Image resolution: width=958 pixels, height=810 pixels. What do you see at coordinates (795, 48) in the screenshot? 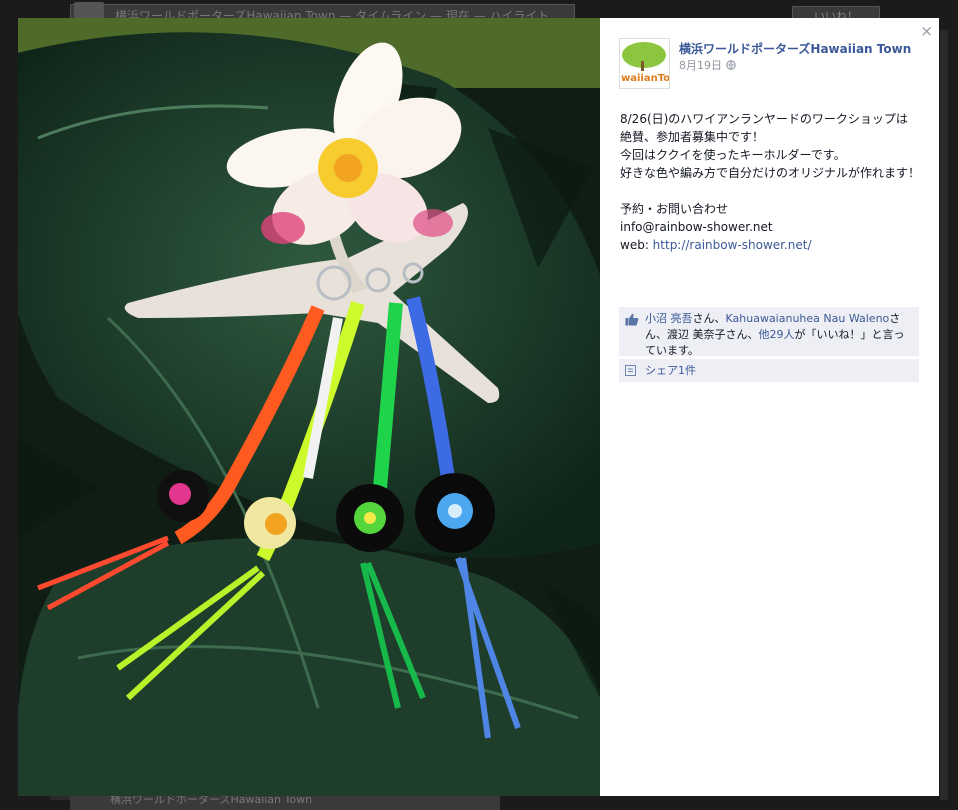
I see `page-name-link: 横浜ワールドポーターズHawaiian Town` at bounding box center [795, 48].